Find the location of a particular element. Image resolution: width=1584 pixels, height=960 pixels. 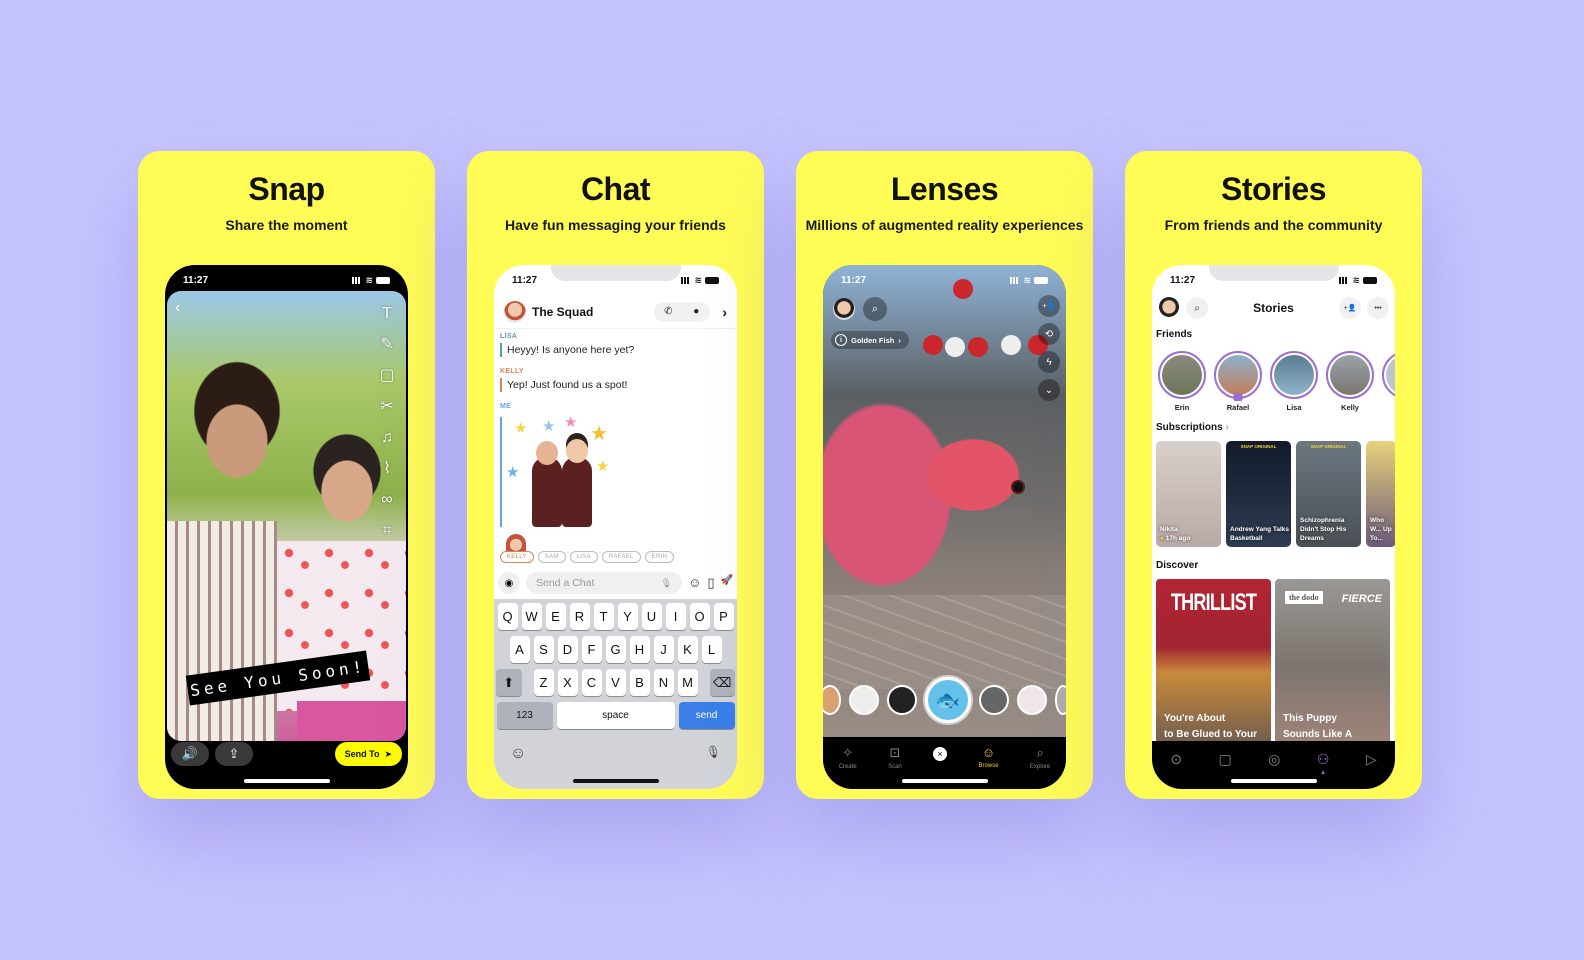

space-key: space is located at coordinates (615, 715).